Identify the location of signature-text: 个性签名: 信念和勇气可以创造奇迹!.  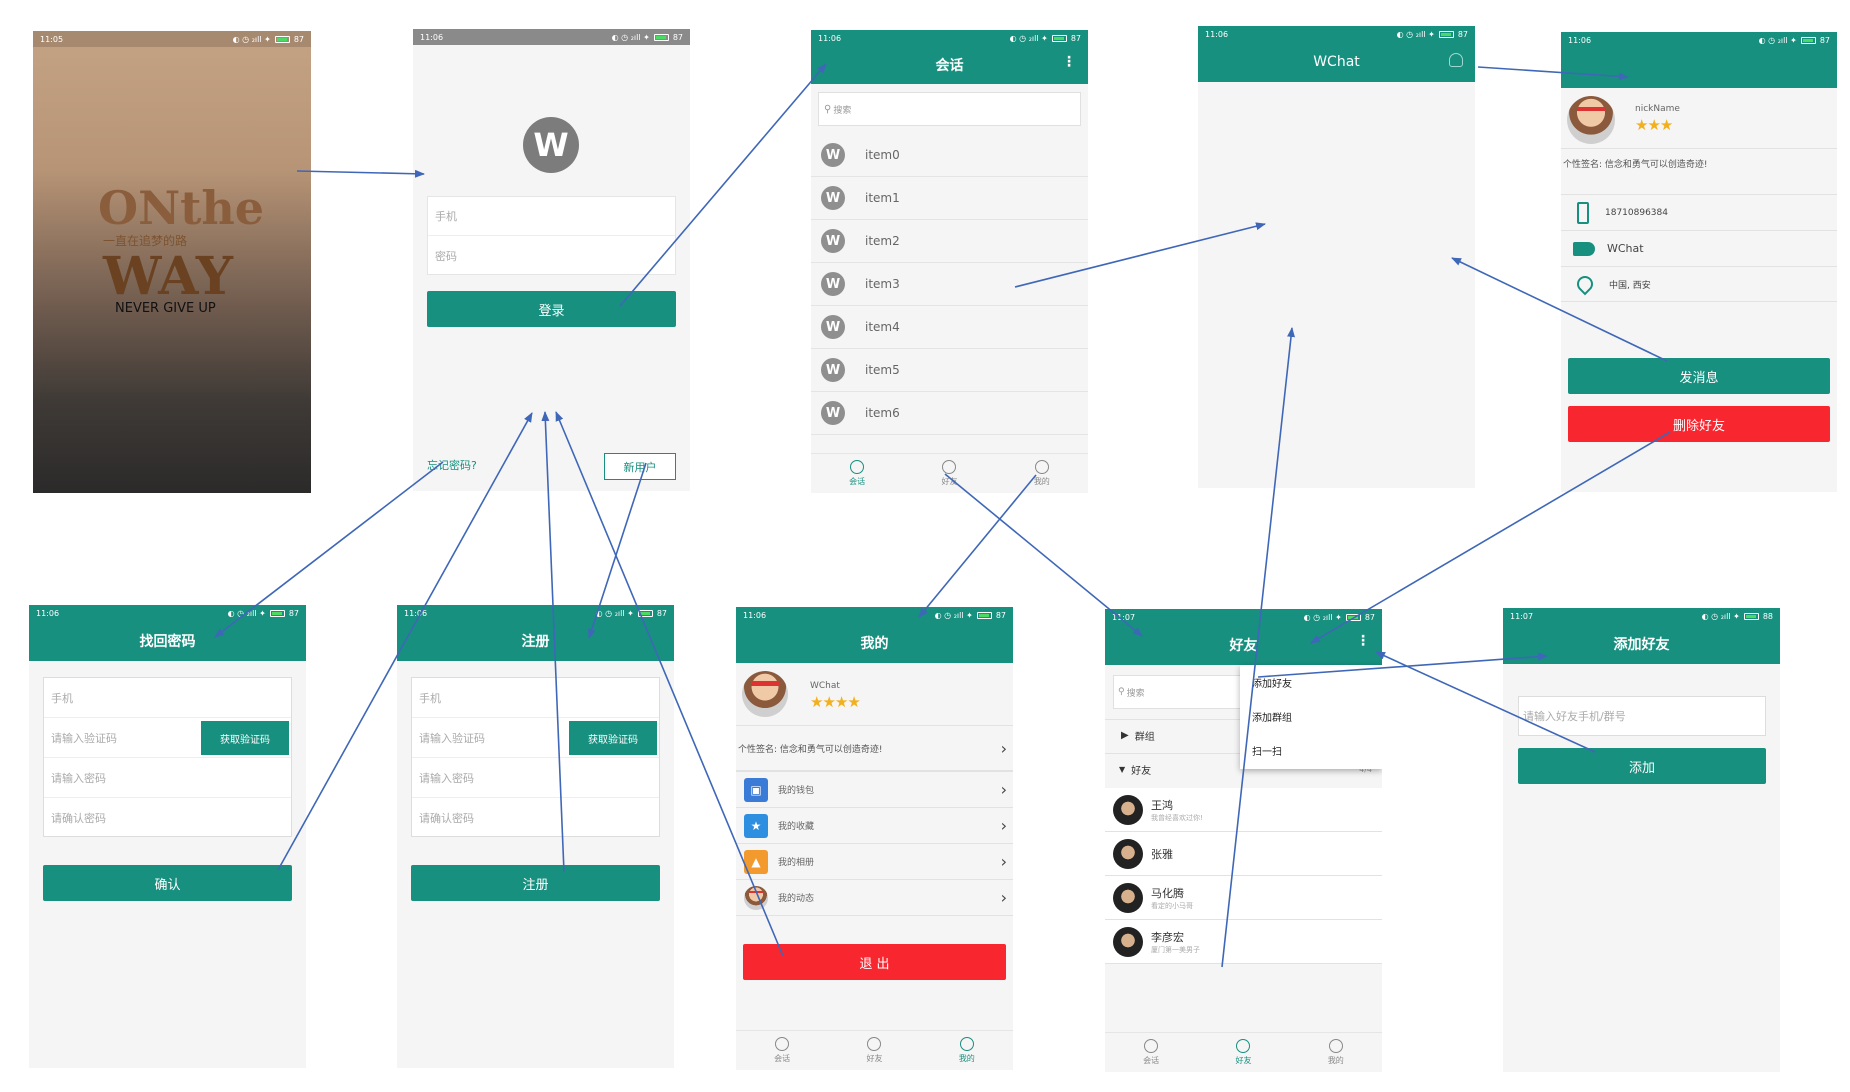
(810, 749).